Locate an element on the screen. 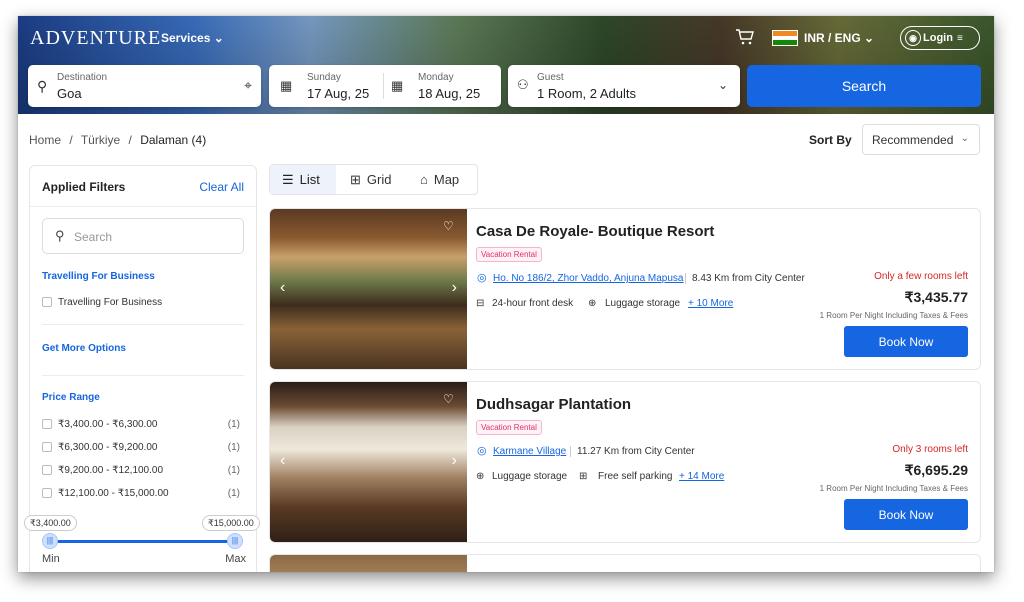 This screenshot has width=1024, height=602. hotel-image is located at coordinates (368, 563).